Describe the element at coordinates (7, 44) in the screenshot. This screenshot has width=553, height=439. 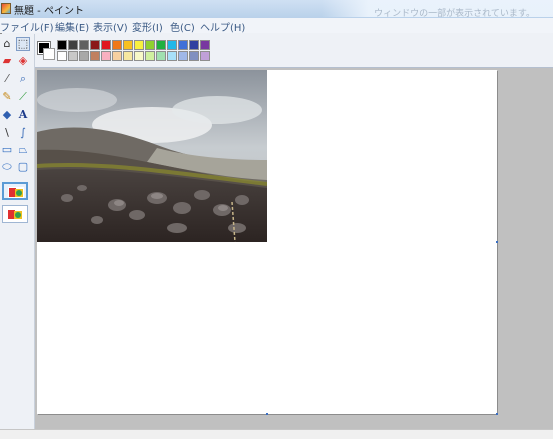
I see `free-select-icon: ⌂` at that location.